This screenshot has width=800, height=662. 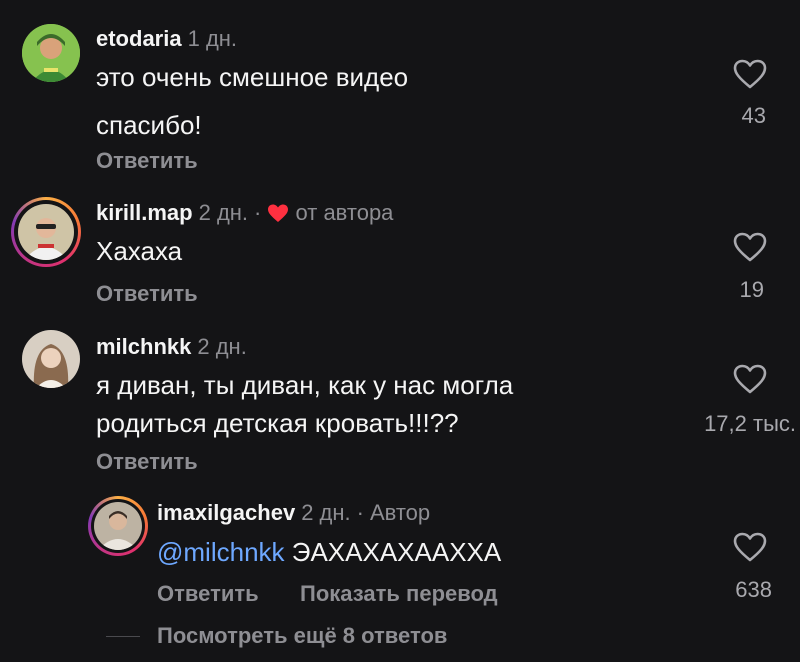 I want to click on username: imaxilgachev, so click(x=226, y=512).